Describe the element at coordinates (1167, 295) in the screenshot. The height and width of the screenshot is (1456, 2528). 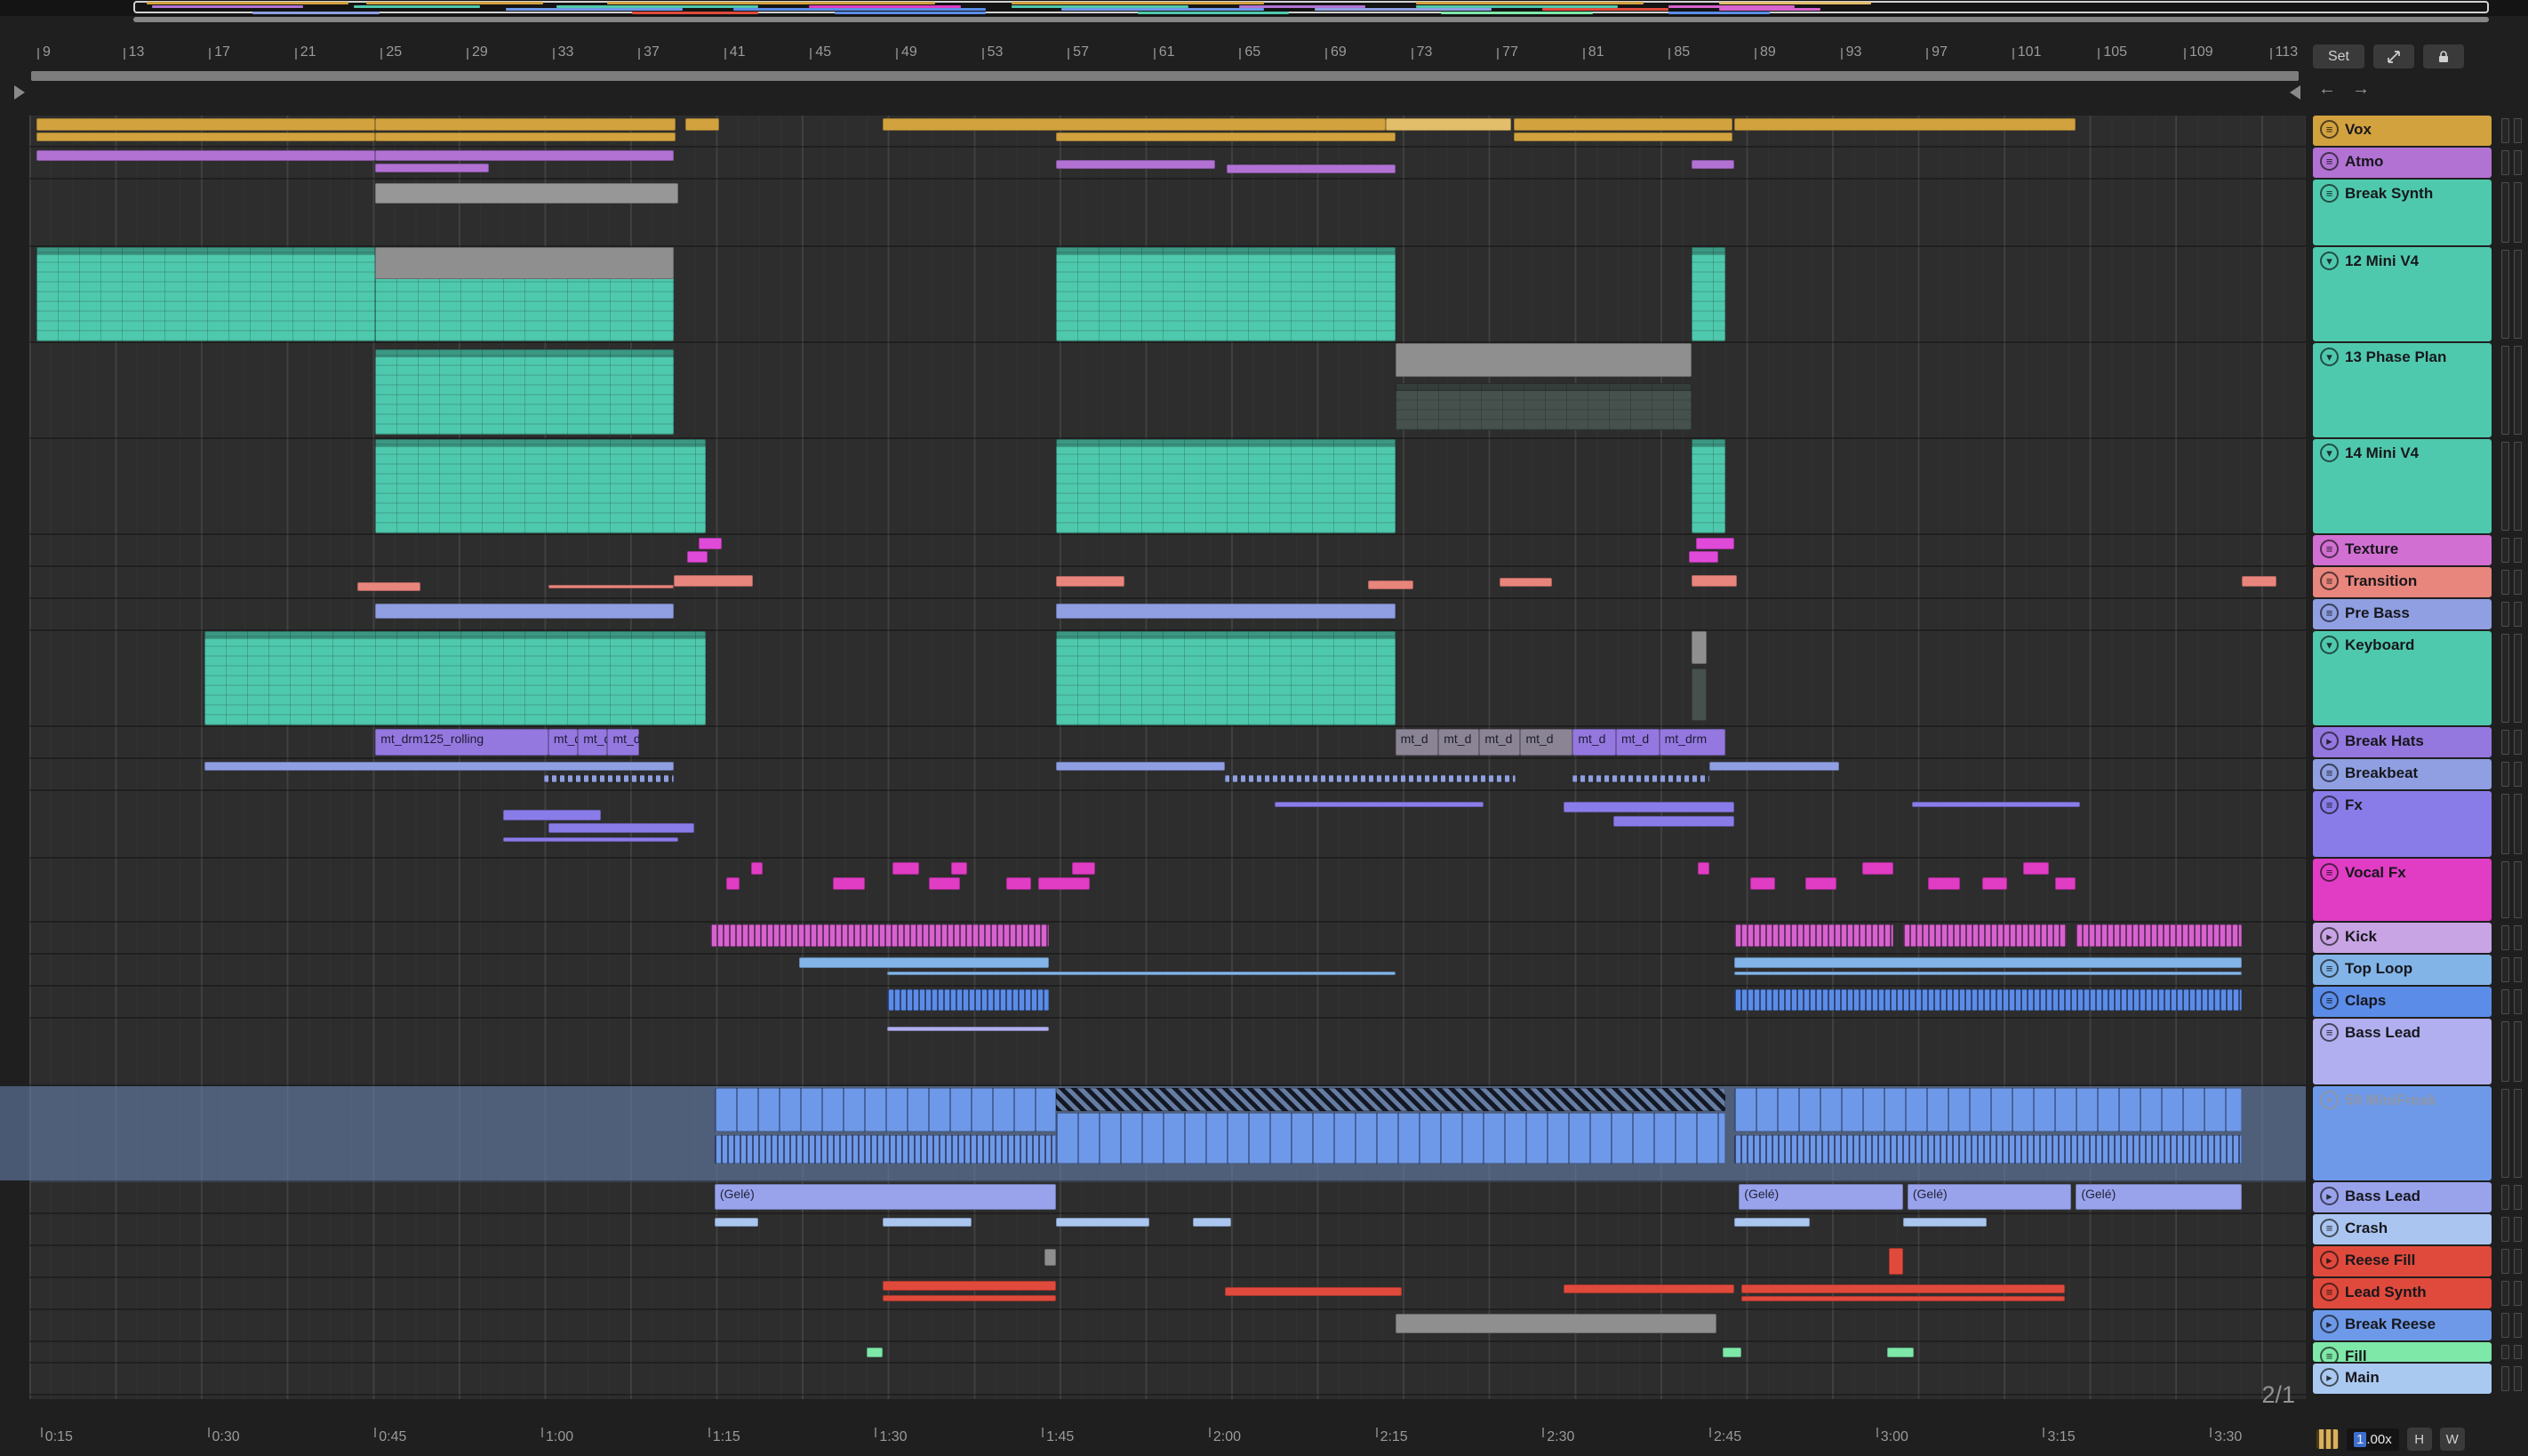
I see `track-row-12-mini-v4` at that location.